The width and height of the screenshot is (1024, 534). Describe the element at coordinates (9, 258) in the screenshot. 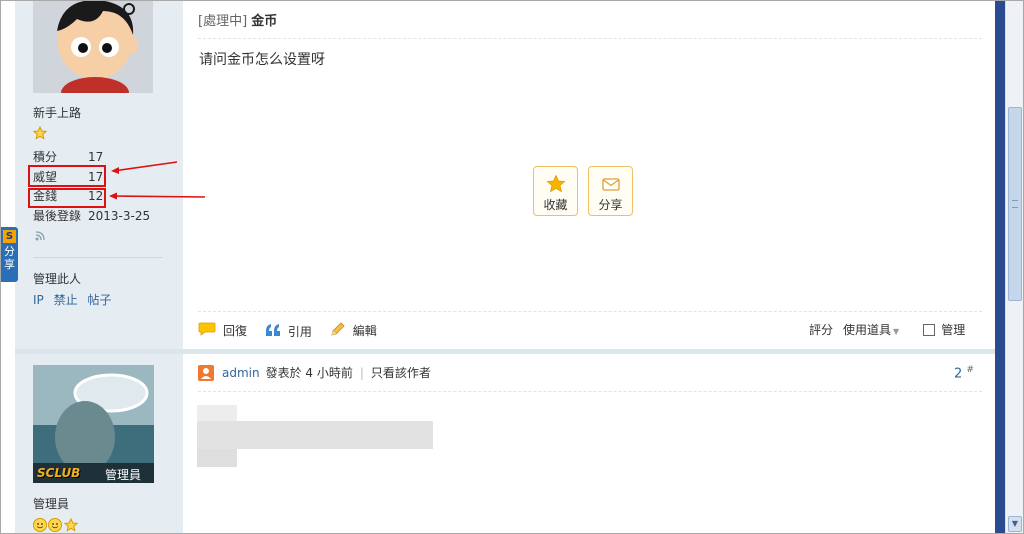

I see `share-tab-label: 分享` at that location.